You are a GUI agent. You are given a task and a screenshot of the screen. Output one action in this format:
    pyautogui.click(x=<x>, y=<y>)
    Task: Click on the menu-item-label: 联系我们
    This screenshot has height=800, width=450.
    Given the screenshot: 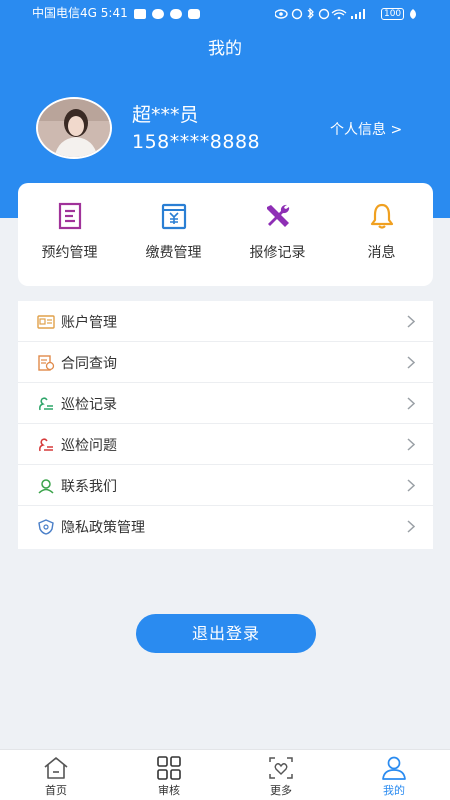 What is the action you would take?
    pyautogui.click(x=89, y=487)
    